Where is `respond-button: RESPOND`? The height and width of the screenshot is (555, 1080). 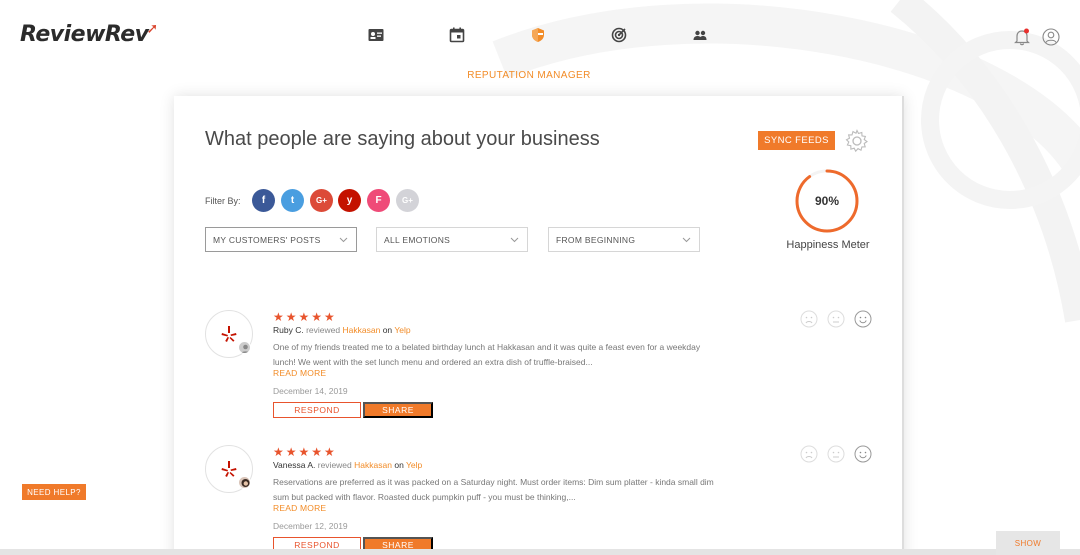
respond-button: RESPOND is located at coordinates (317, 410).